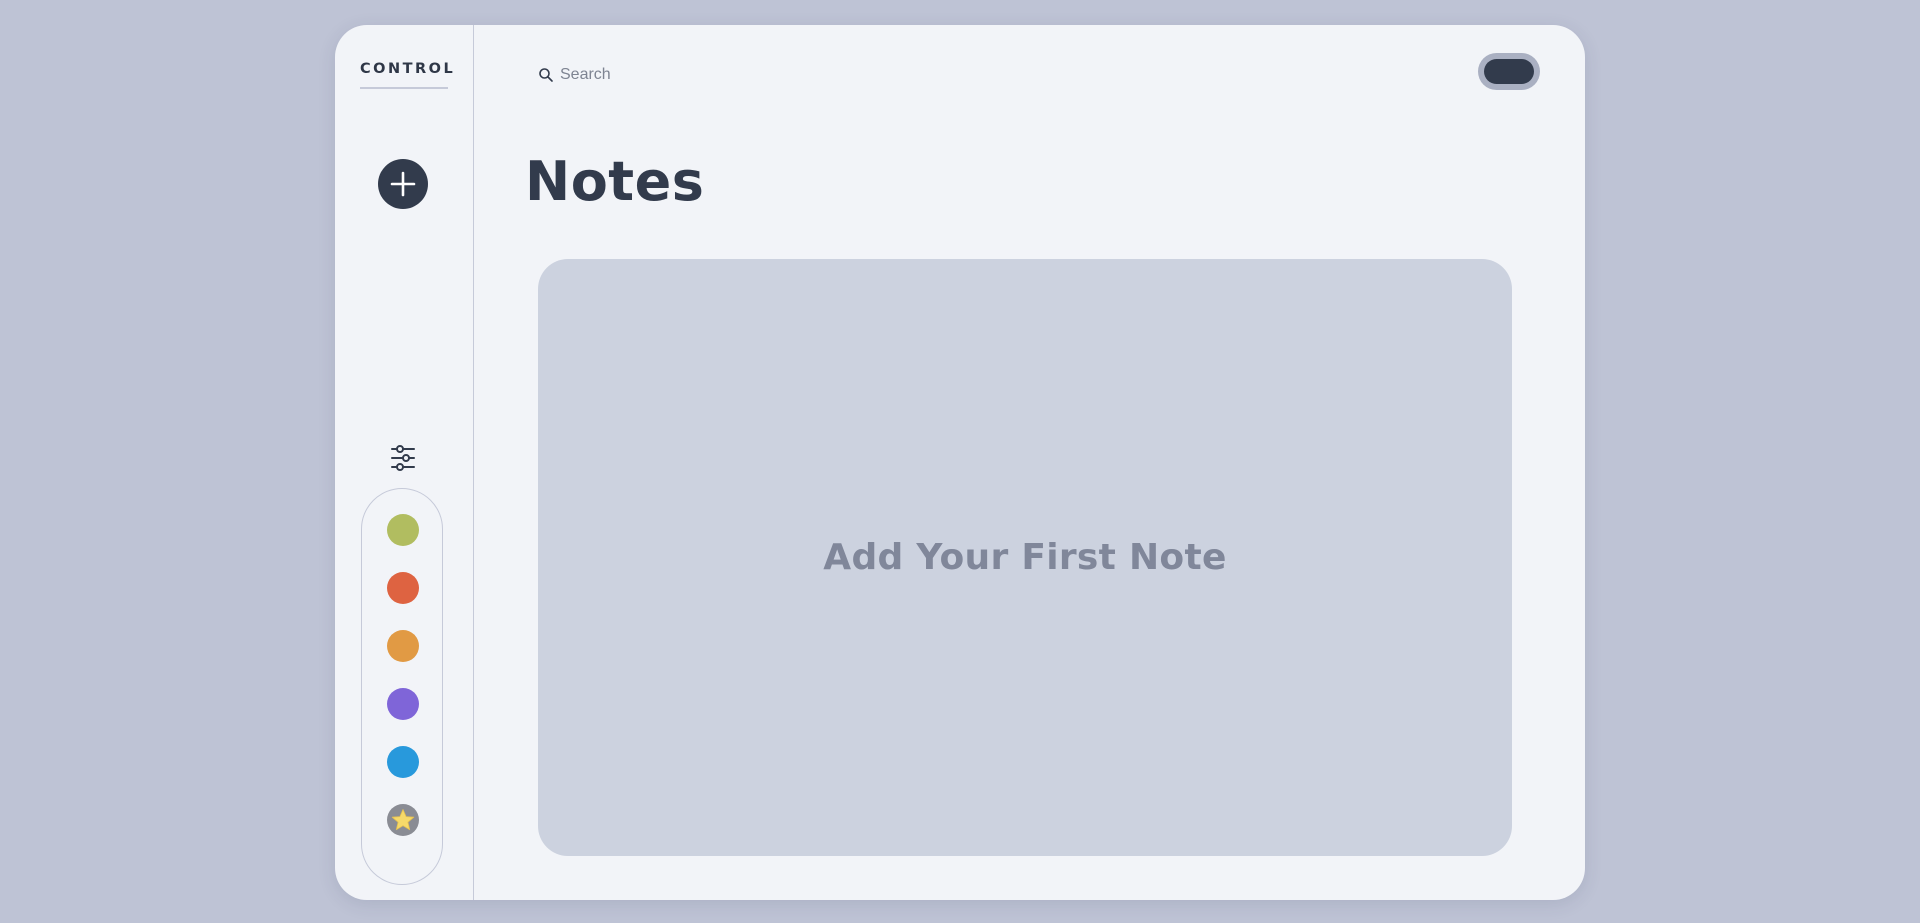 This screenshot has width=1920, height=923. I want to click on color-swatch-purple, so click(403, 704).